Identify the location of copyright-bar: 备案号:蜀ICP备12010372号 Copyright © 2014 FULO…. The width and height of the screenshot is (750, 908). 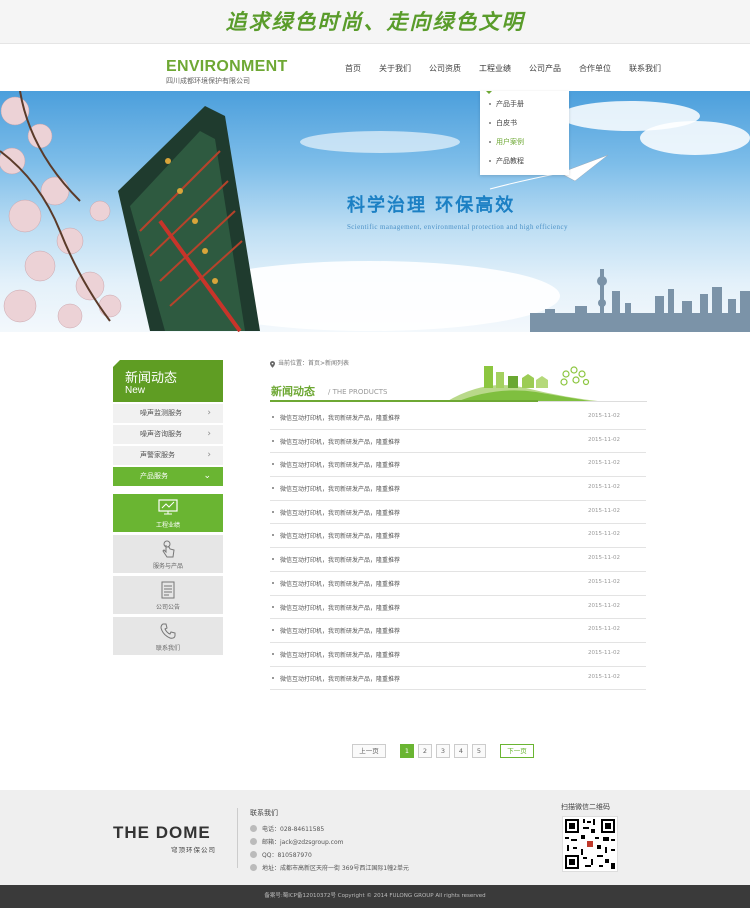
(375, 896).